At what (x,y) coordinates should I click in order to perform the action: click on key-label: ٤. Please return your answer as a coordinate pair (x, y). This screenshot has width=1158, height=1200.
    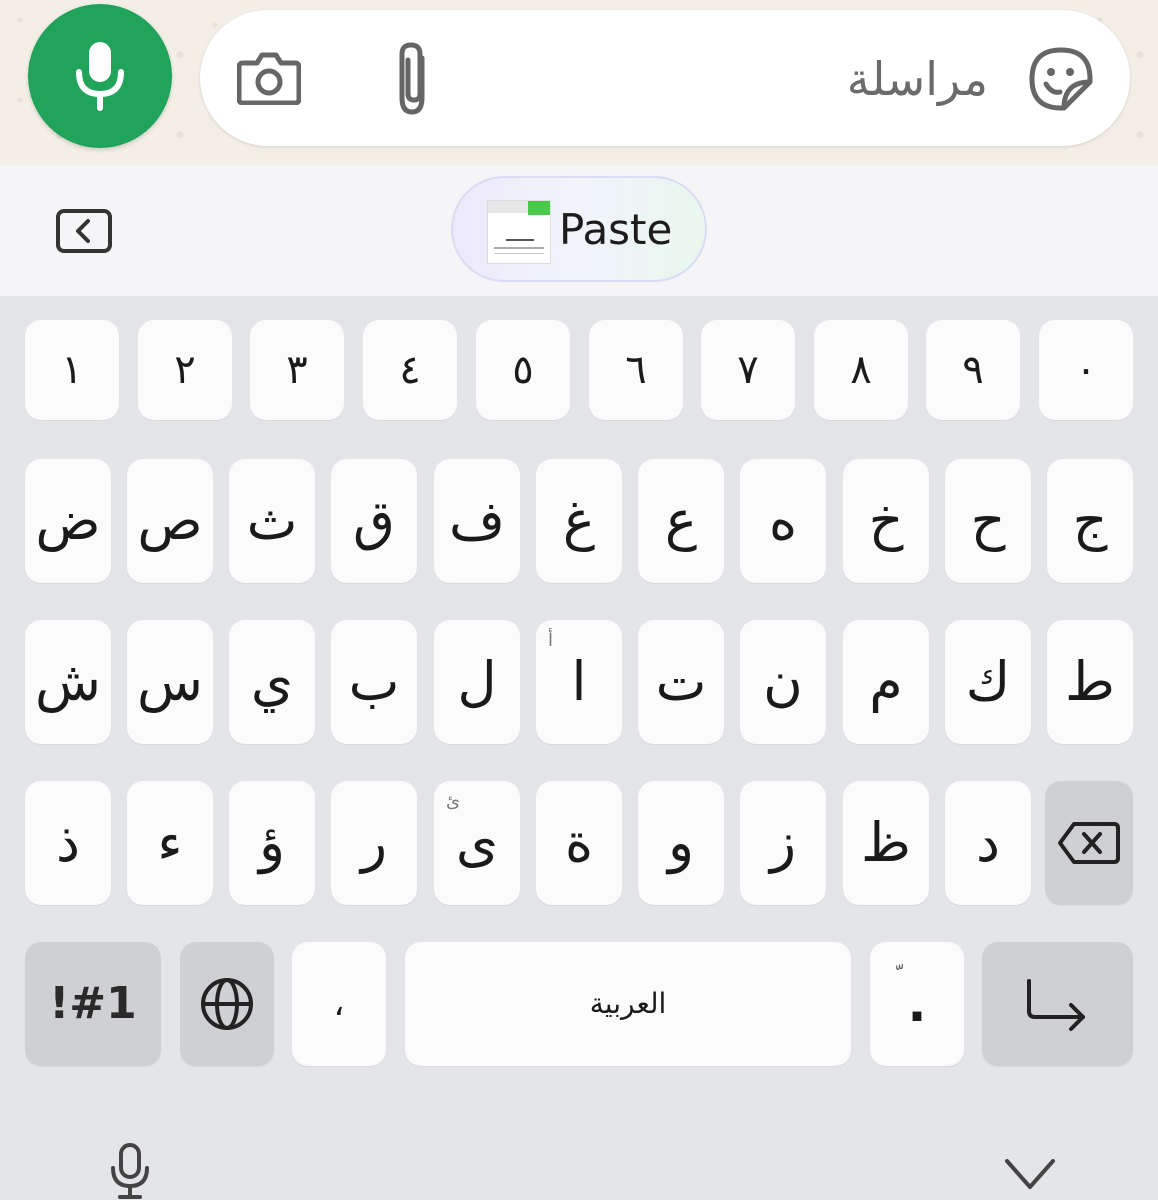
    Looking at the image, I should click on (410, 370).